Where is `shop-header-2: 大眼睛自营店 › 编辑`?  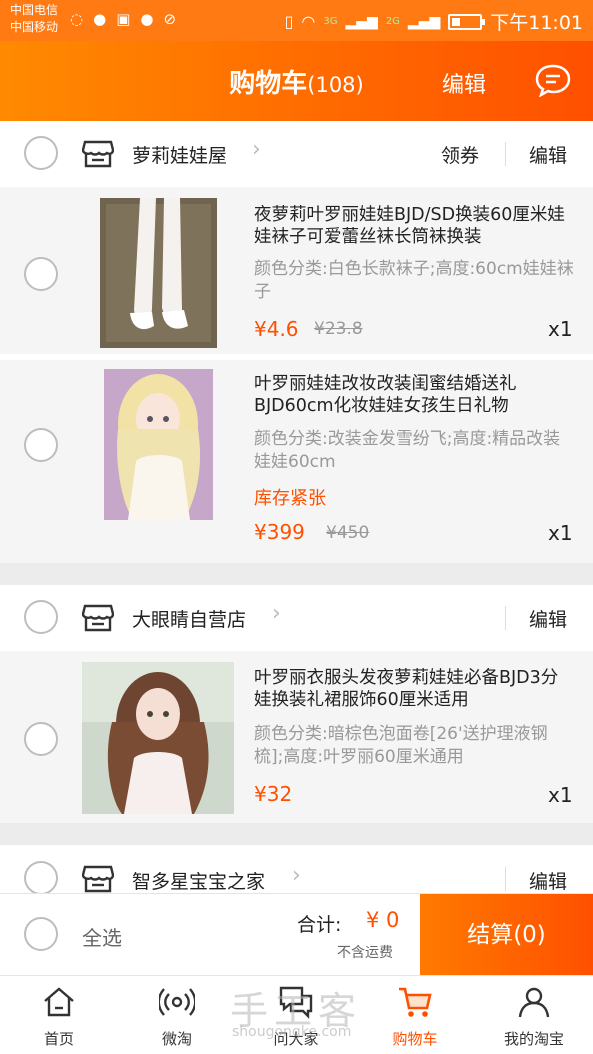 shop-header-2: 大眼睛自营店 › 编辑 is located at coordinates (296, 618).